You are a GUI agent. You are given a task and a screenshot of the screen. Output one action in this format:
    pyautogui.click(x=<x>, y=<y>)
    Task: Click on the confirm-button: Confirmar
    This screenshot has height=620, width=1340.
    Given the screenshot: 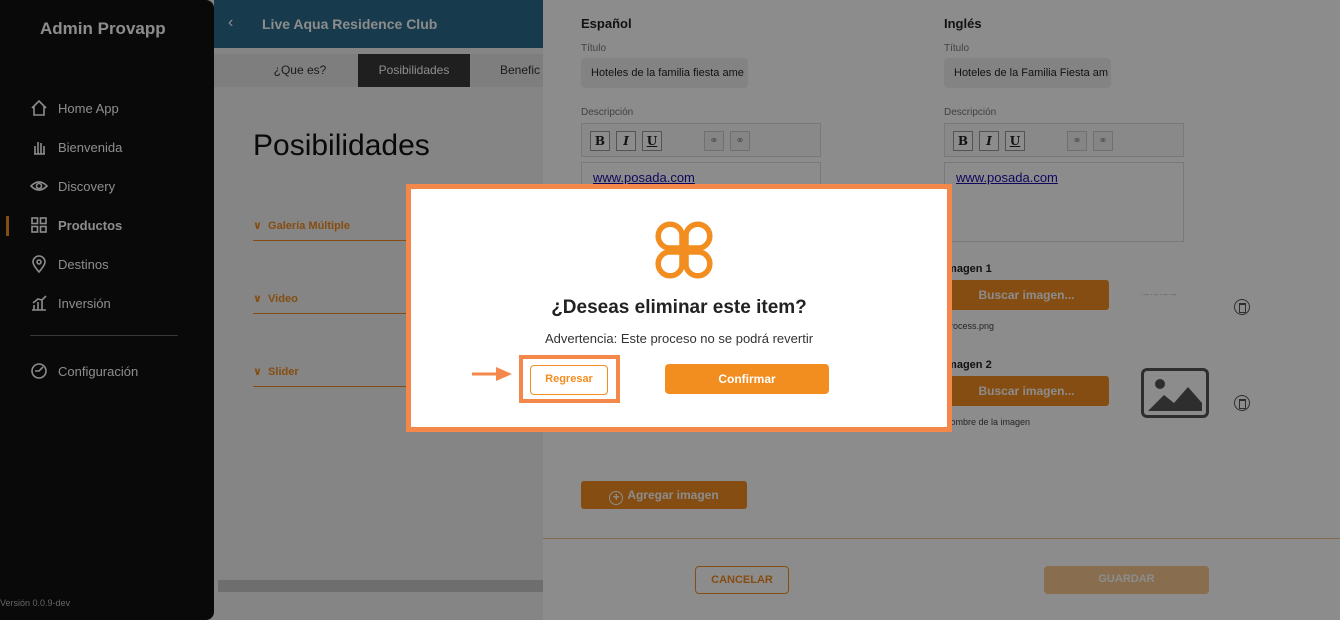 What is the action you would take?
    pyautogui.click(x=747, y=379)
    